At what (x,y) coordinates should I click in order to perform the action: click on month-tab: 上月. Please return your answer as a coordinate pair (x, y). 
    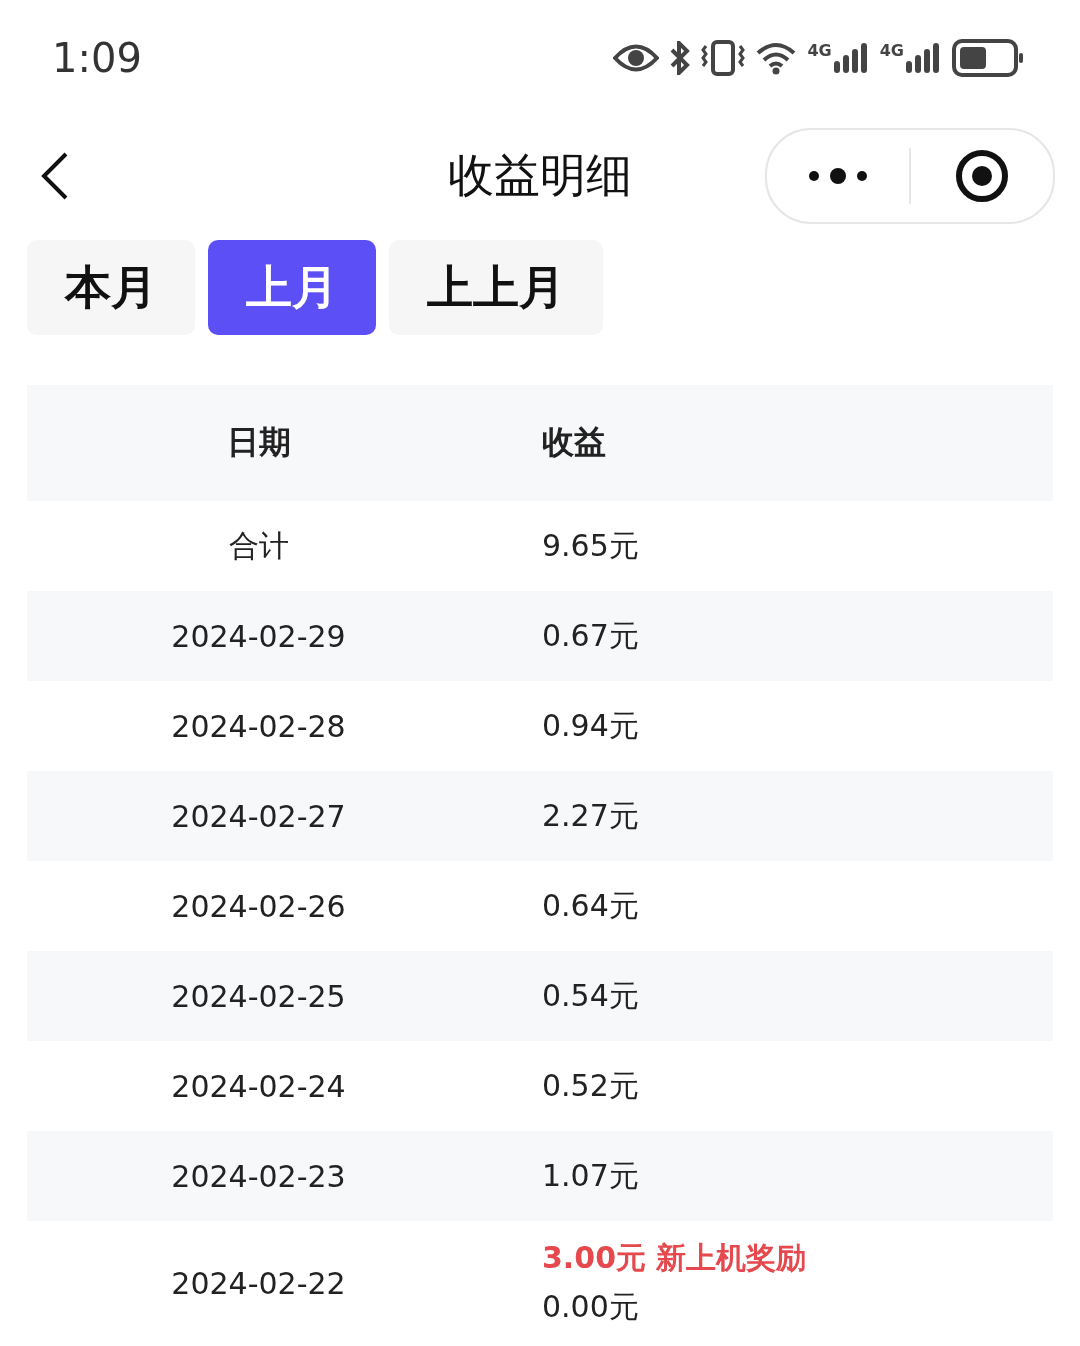
    Looking at the image, I should click on (292, 287).